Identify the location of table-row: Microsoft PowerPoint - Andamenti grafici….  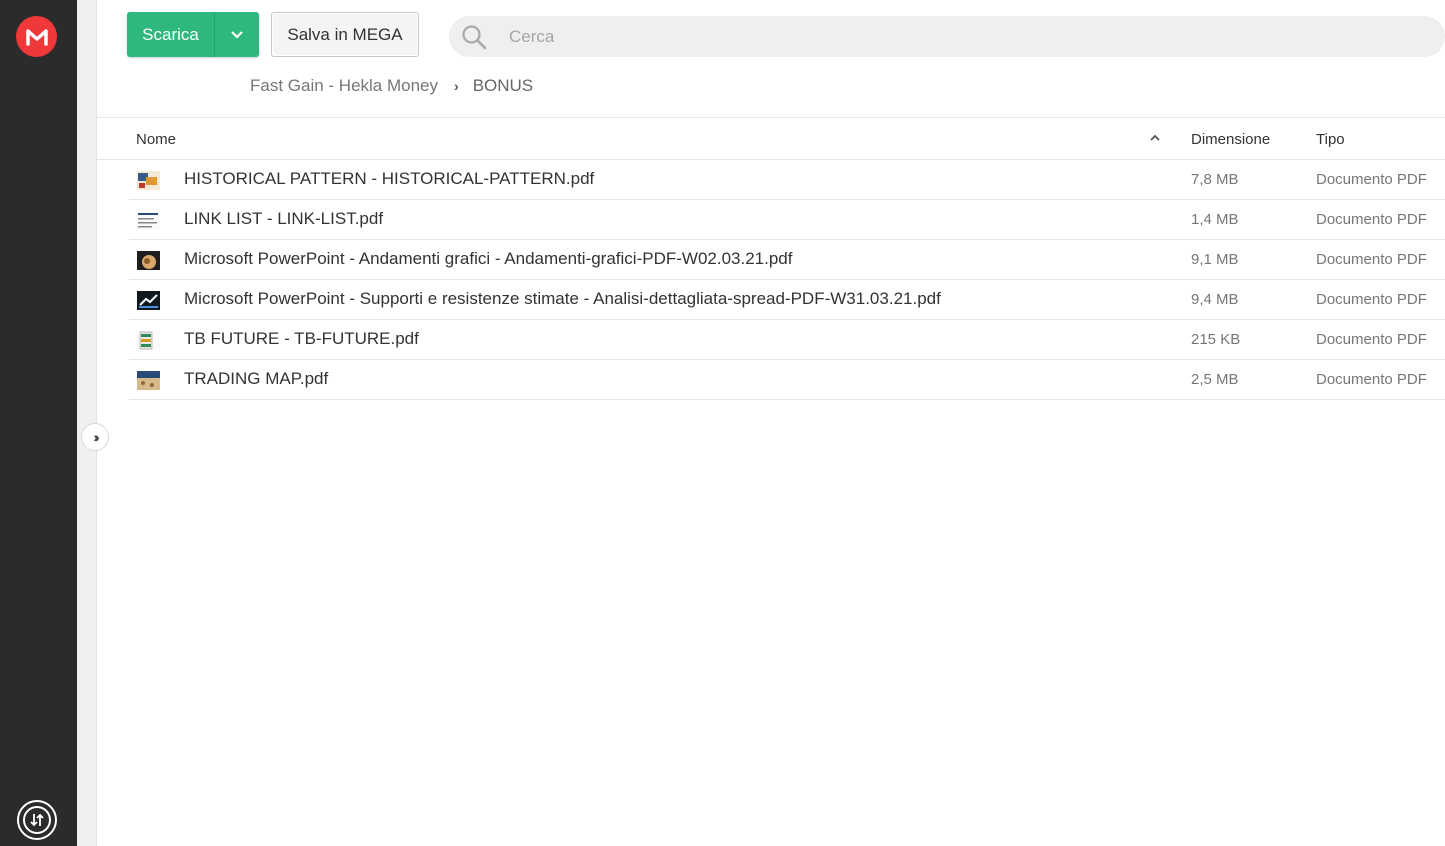
(787, 260).